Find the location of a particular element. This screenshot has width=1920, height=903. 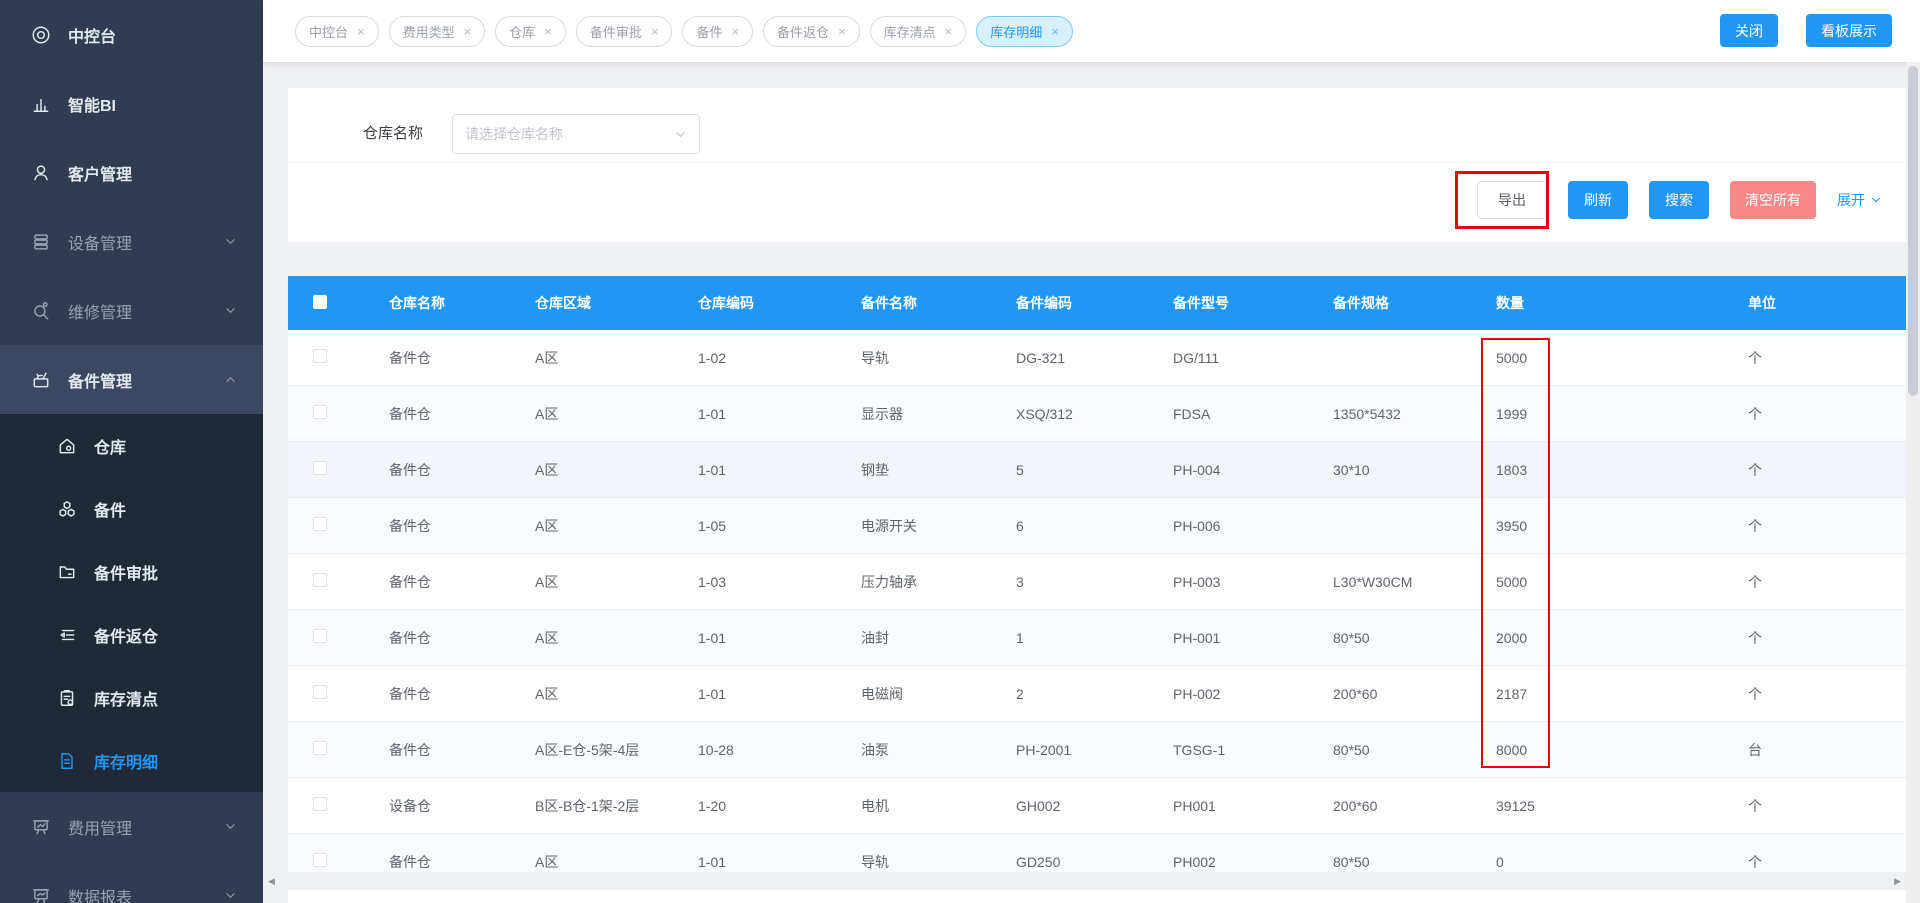

tab-chip: 库存清点 × is located at coordinates (918, 31).